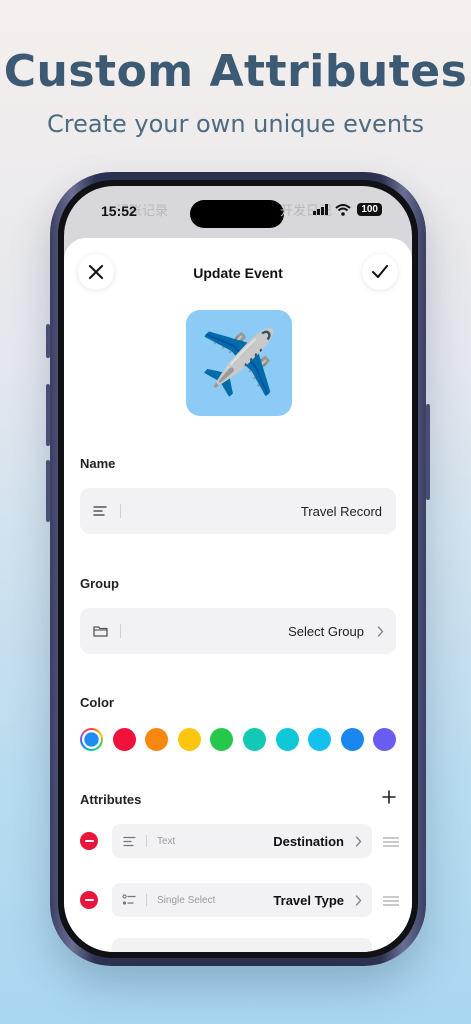 The height and width of the screenshot is (1024, 471). I want to click on color-swatch-row, so click(238, 739).